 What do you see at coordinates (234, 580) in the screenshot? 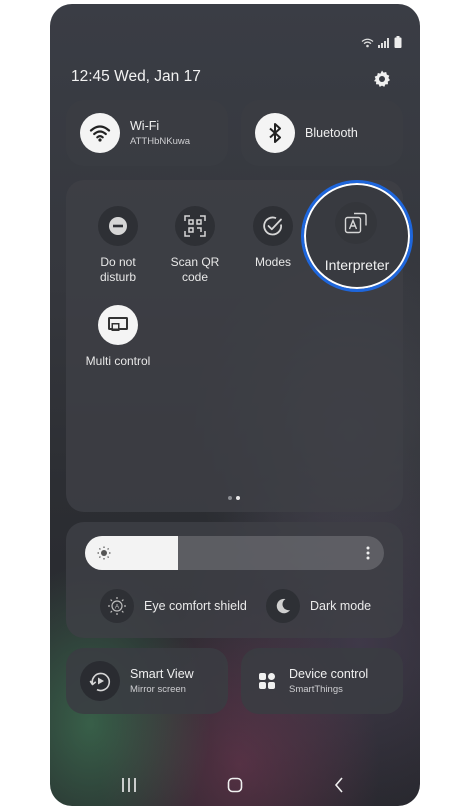
I see `brightness-panel: A Eye comfort shield Dark mode` at bounding box center [234, 580].